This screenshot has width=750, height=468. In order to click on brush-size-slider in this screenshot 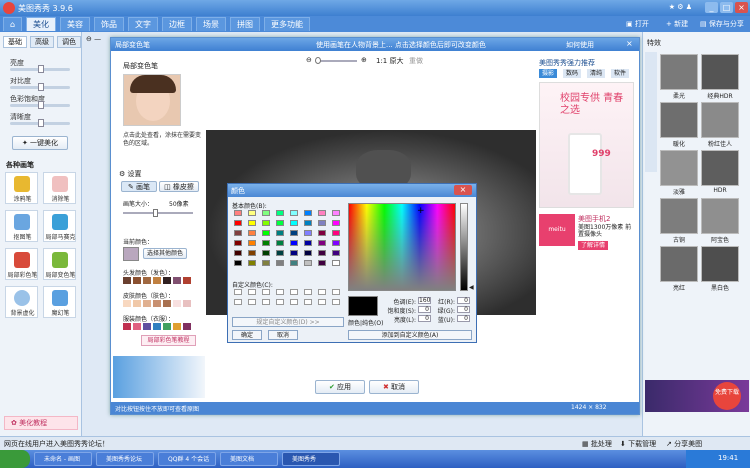, I will do `click(158, 213)`.